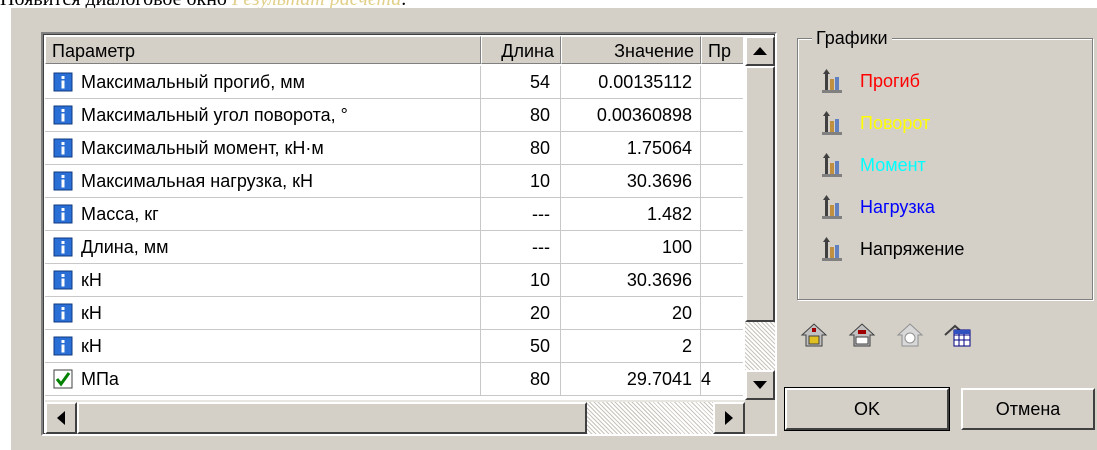 The image size is (1097, 450). What do you see at coordinates (722, 379) in the screenshot?
I see `cell-pr: 4` at bounding box center [722, 379].